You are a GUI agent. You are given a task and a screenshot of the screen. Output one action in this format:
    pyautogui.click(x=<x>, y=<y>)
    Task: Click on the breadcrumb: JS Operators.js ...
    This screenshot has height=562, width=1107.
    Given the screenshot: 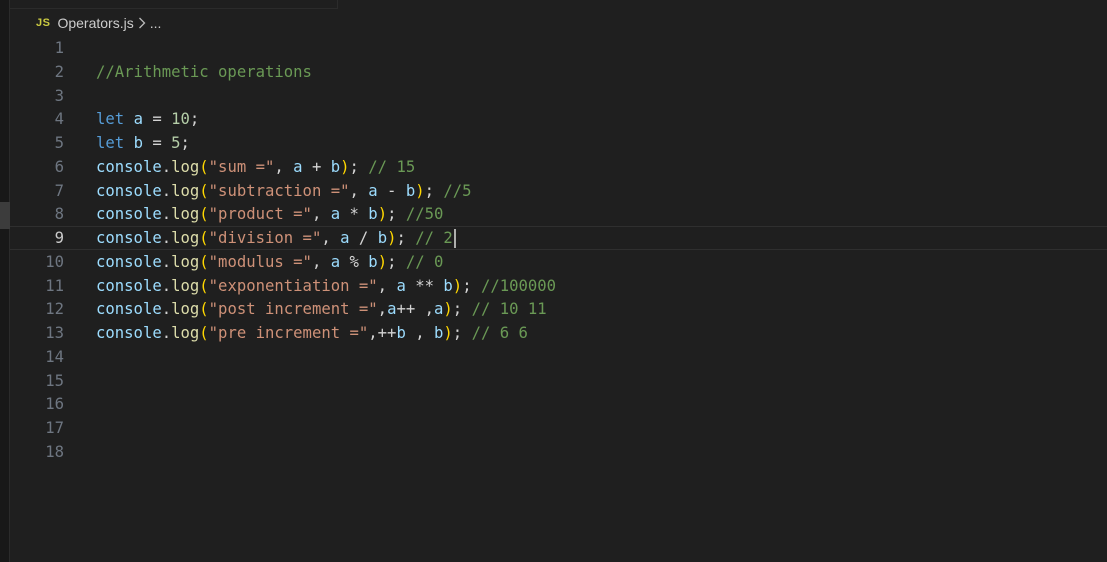 What is the action you would take?
    pyautogui.click(x=98, y=23)
    